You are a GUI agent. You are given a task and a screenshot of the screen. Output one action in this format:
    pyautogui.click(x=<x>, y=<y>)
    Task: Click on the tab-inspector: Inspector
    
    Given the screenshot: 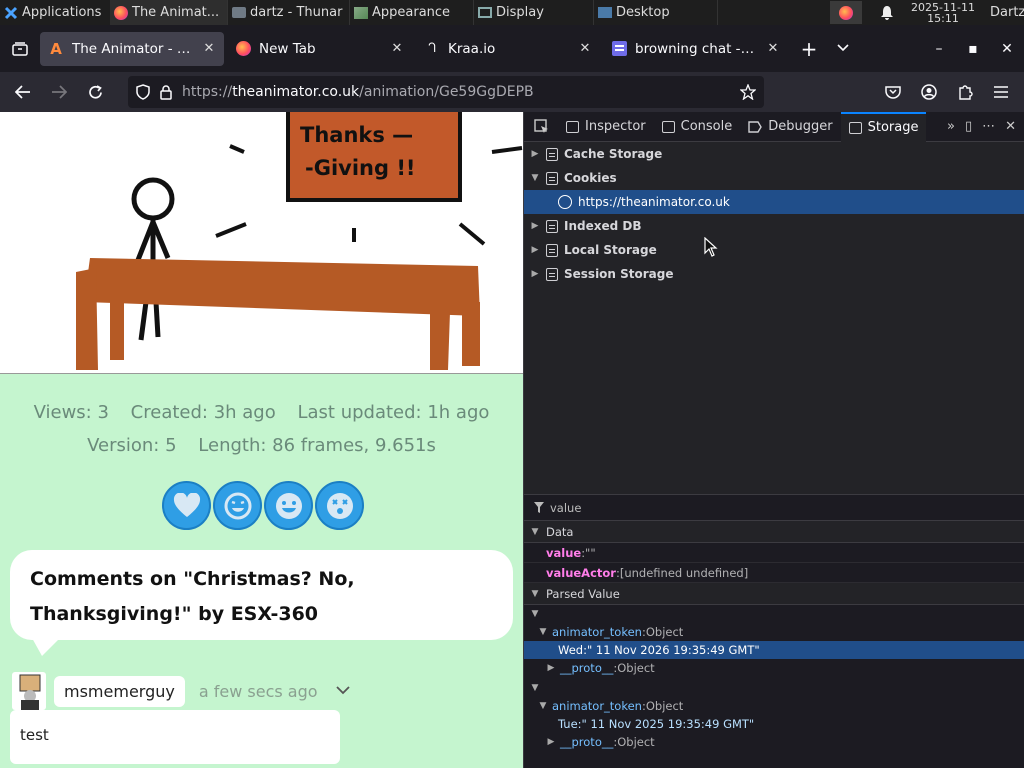 What is the action you would take?
    pyautogui.click(x=606, y=127)
    